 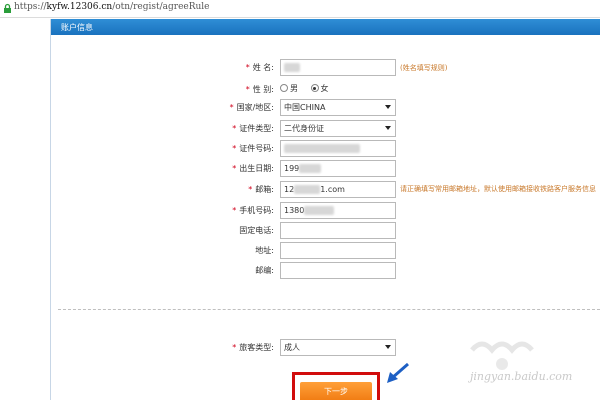 I want to click on phone-row: 固定电话:, so click(x=300, y=231).